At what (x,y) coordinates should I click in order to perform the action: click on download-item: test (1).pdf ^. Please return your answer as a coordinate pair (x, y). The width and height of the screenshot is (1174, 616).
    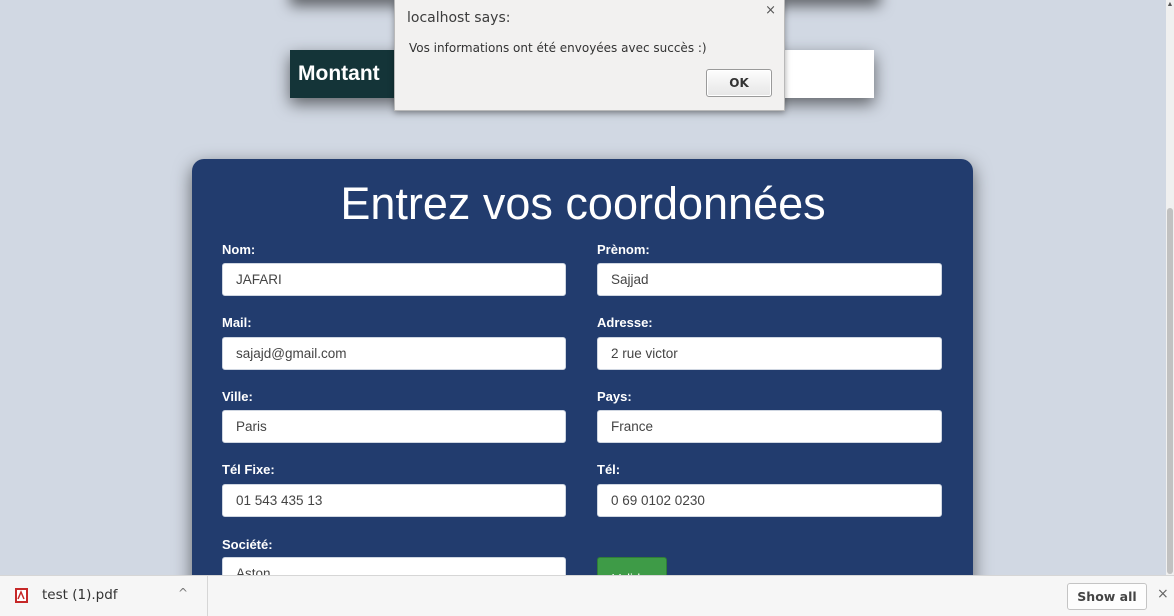
    Looking at the image, I should click on (104, 596).